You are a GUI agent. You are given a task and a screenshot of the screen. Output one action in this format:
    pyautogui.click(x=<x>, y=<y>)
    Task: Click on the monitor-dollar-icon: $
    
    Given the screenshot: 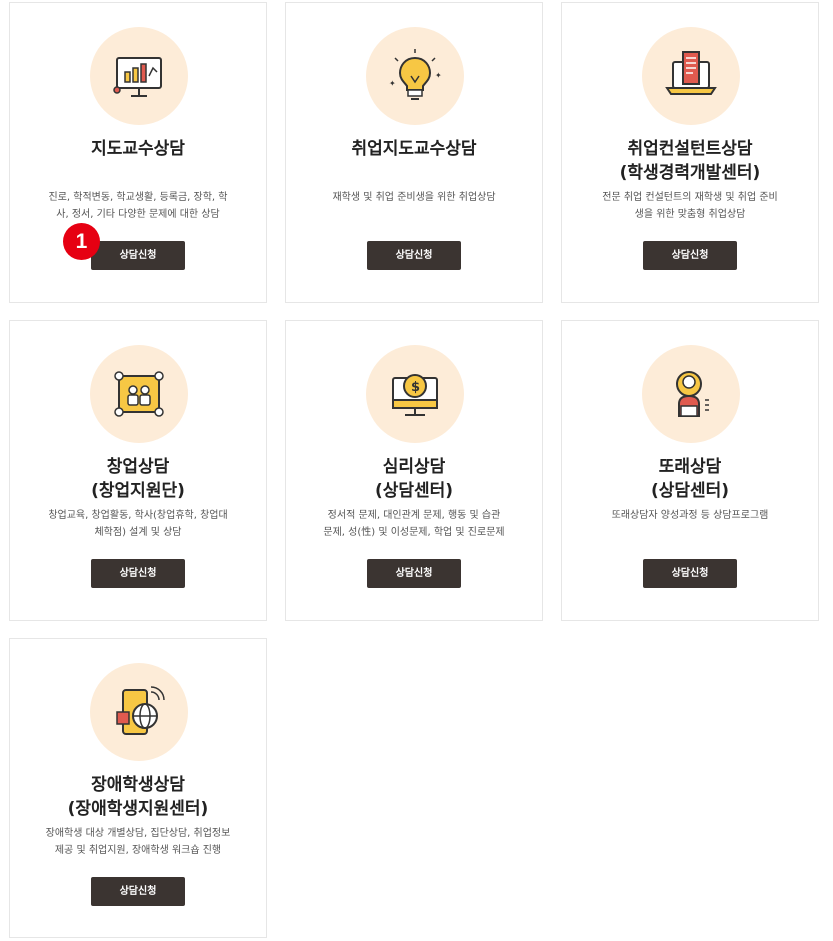 What is the action you would take?
    pyautogui.click(x=415, y=394)
    